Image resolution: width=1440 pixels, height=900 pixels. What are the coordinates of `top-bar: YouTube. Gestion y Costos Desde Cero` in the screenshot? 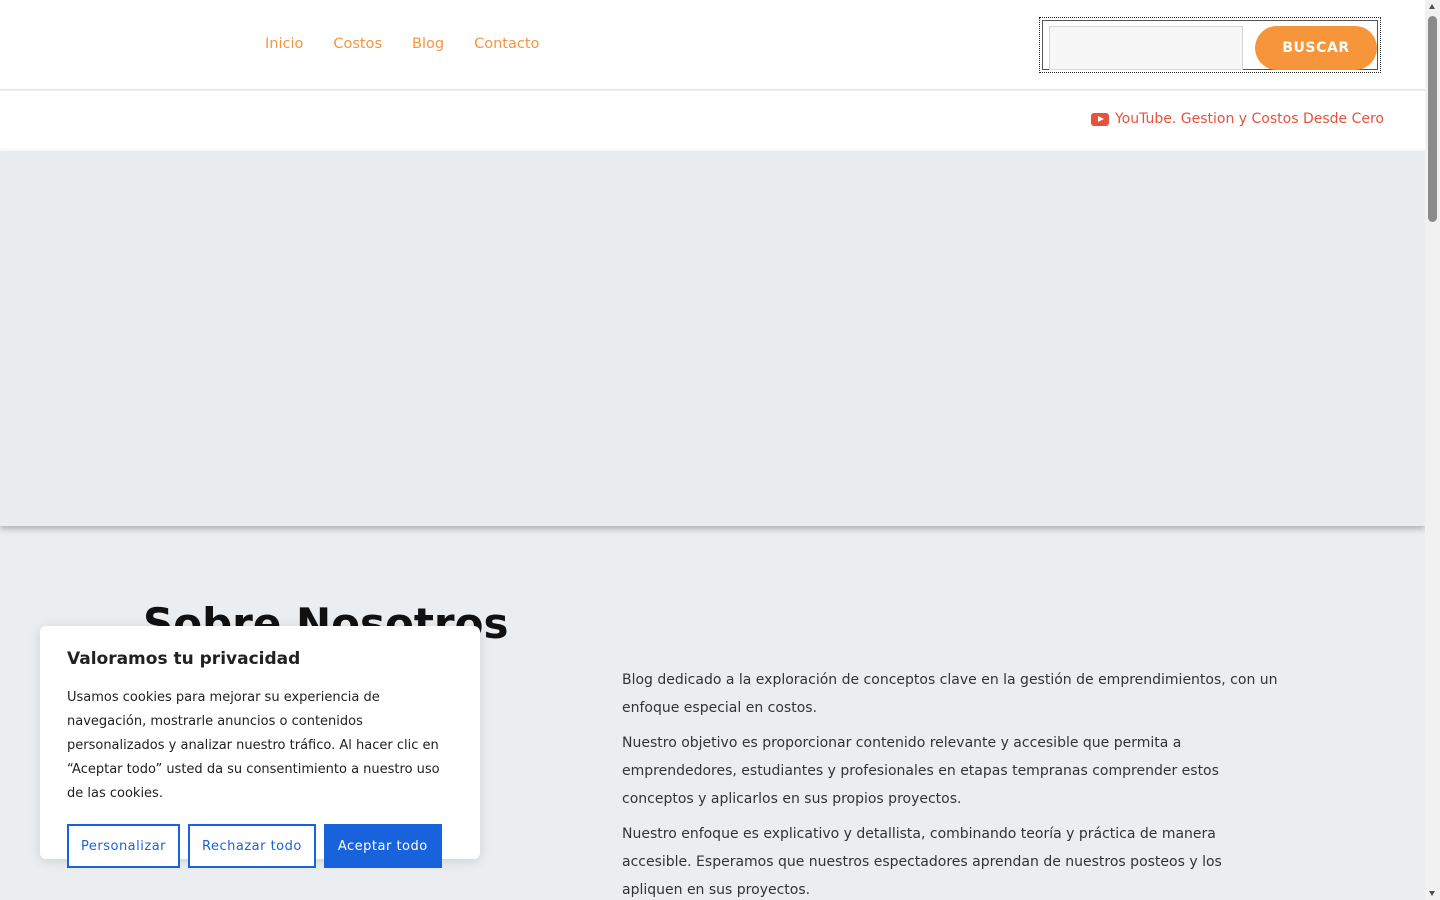 It's located at (712, 121).